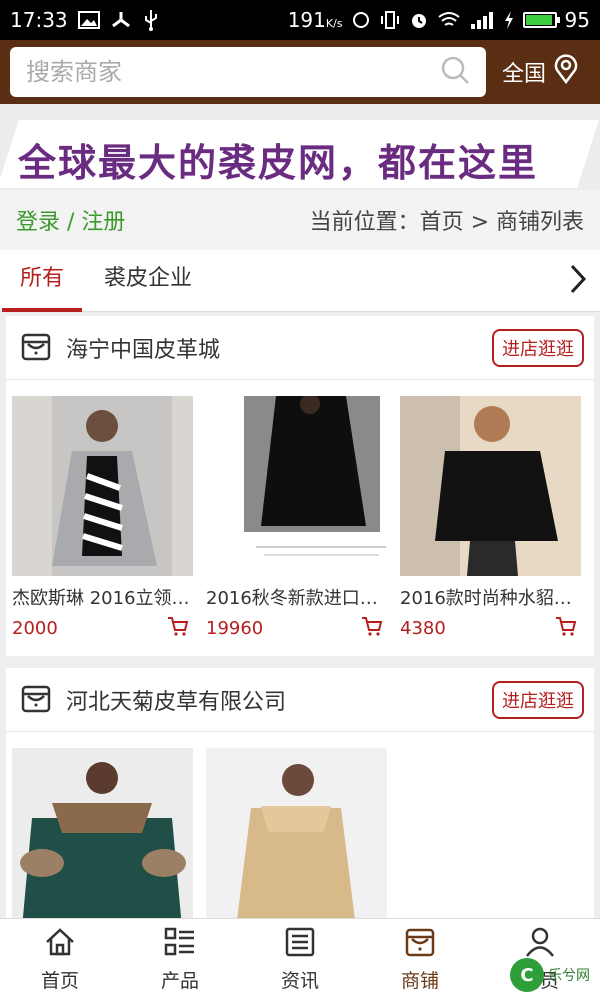 The height and width of the screenshot is (1000, 600). I want to click on nav-products-label: 产品, so click(179, 980).